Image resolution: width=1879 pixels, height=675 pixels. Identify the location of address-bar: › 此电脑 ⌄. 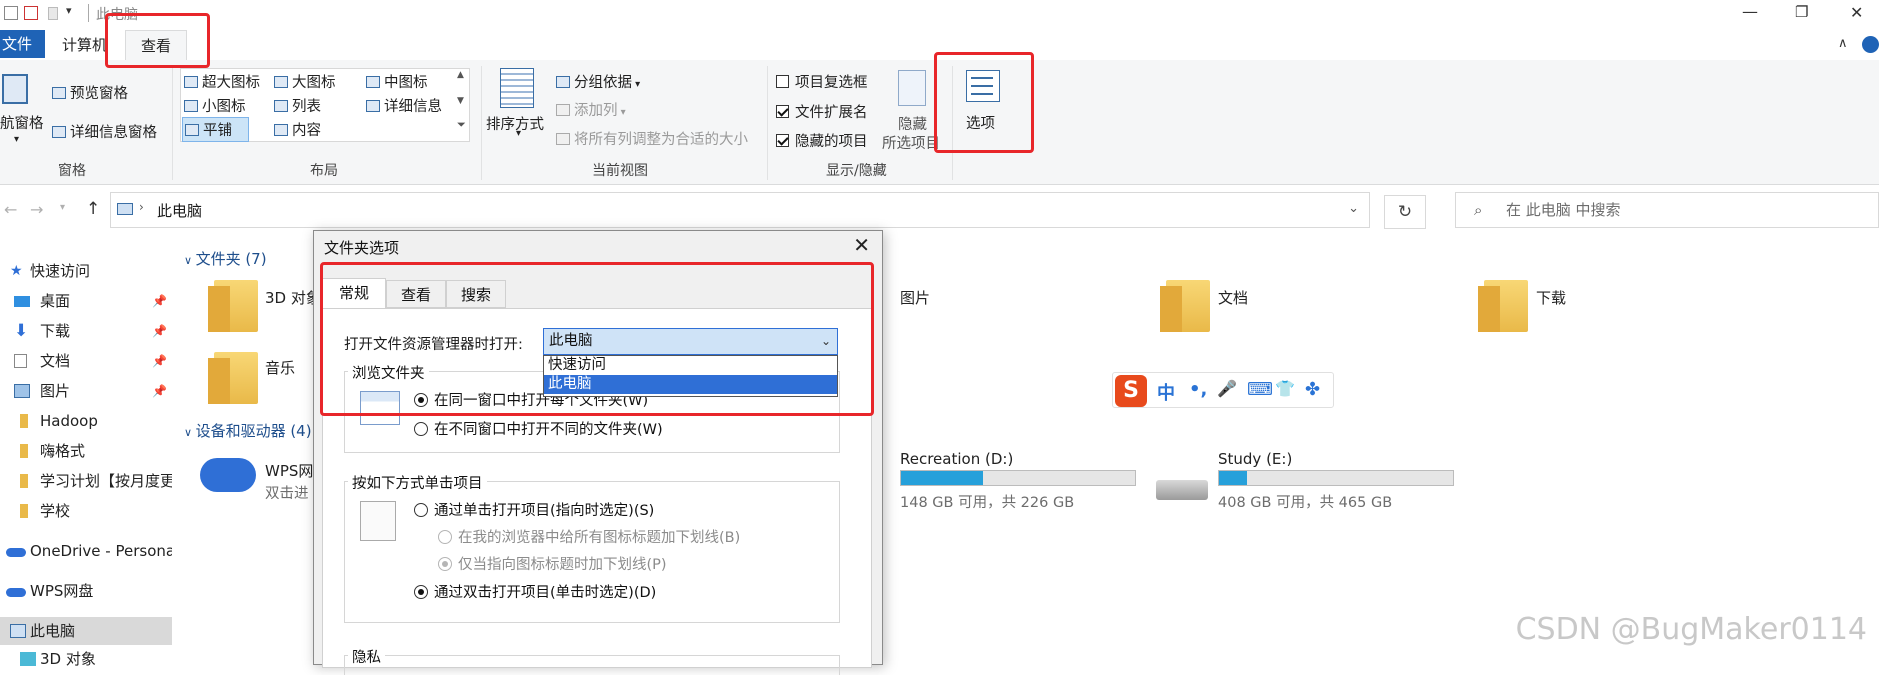
(740, 210).